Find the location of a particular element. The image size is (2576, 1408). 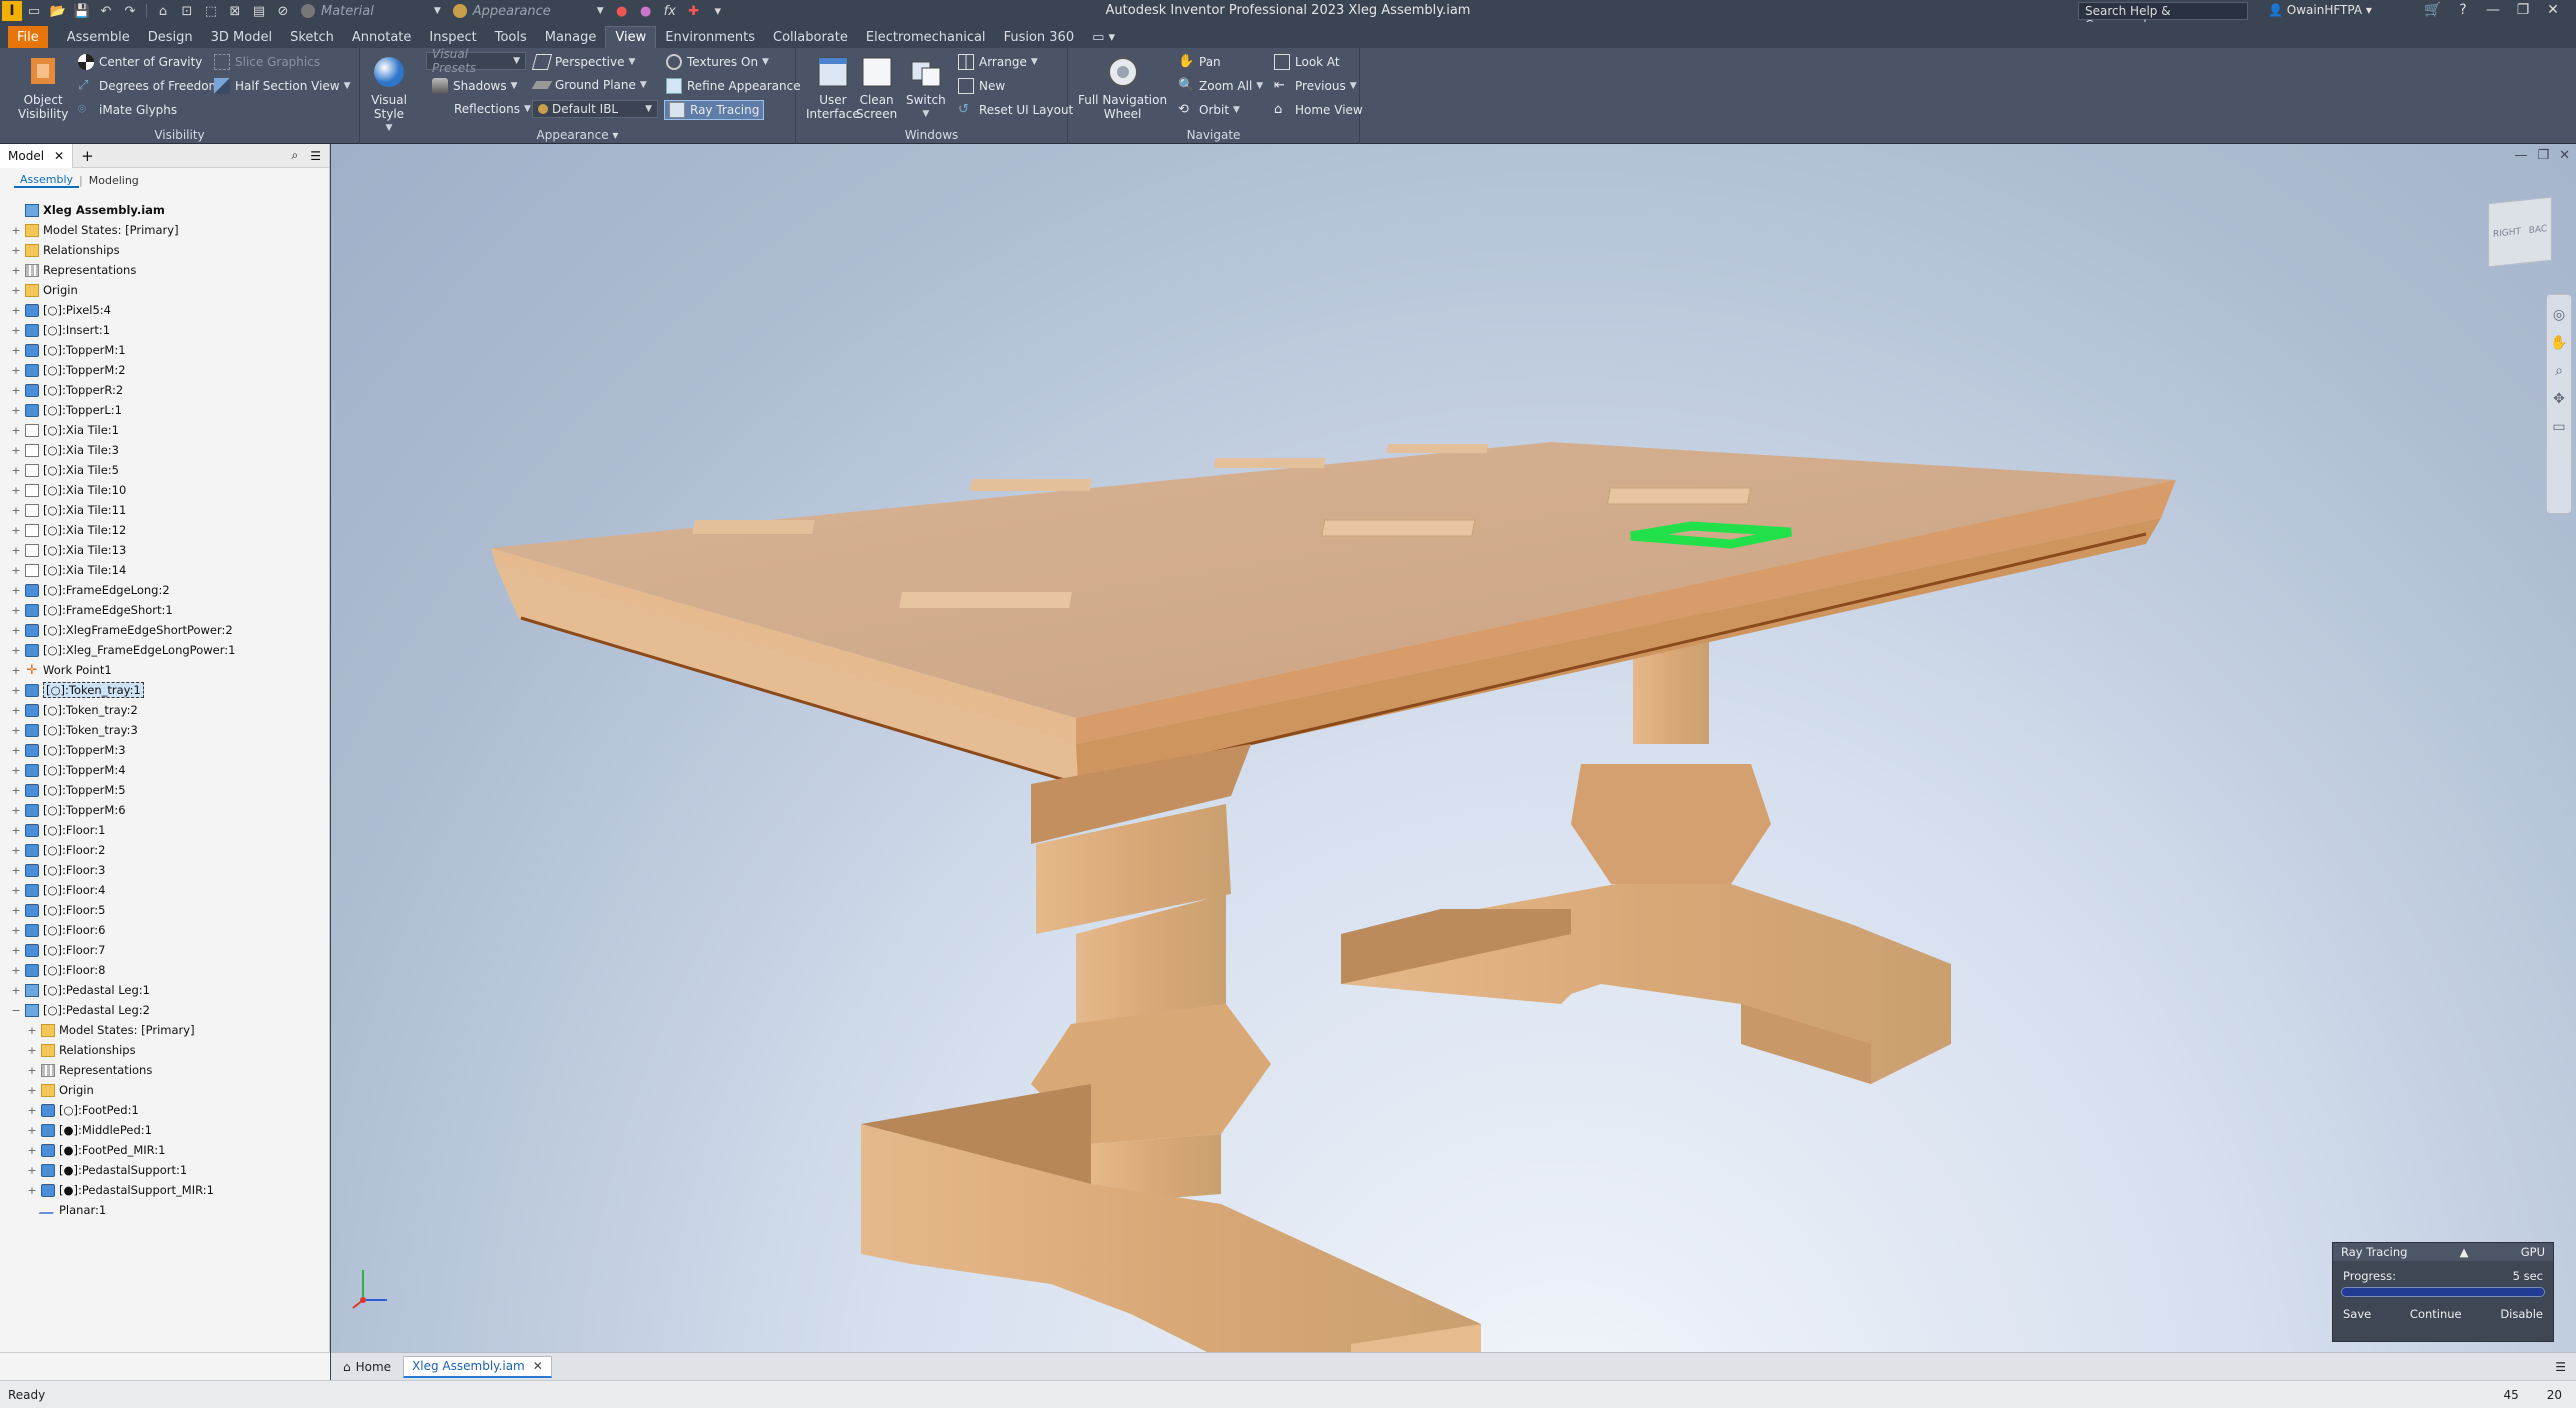

zoom-all-button: 🔍 Zoom All ▼ is located at coordinates (1220, 86).